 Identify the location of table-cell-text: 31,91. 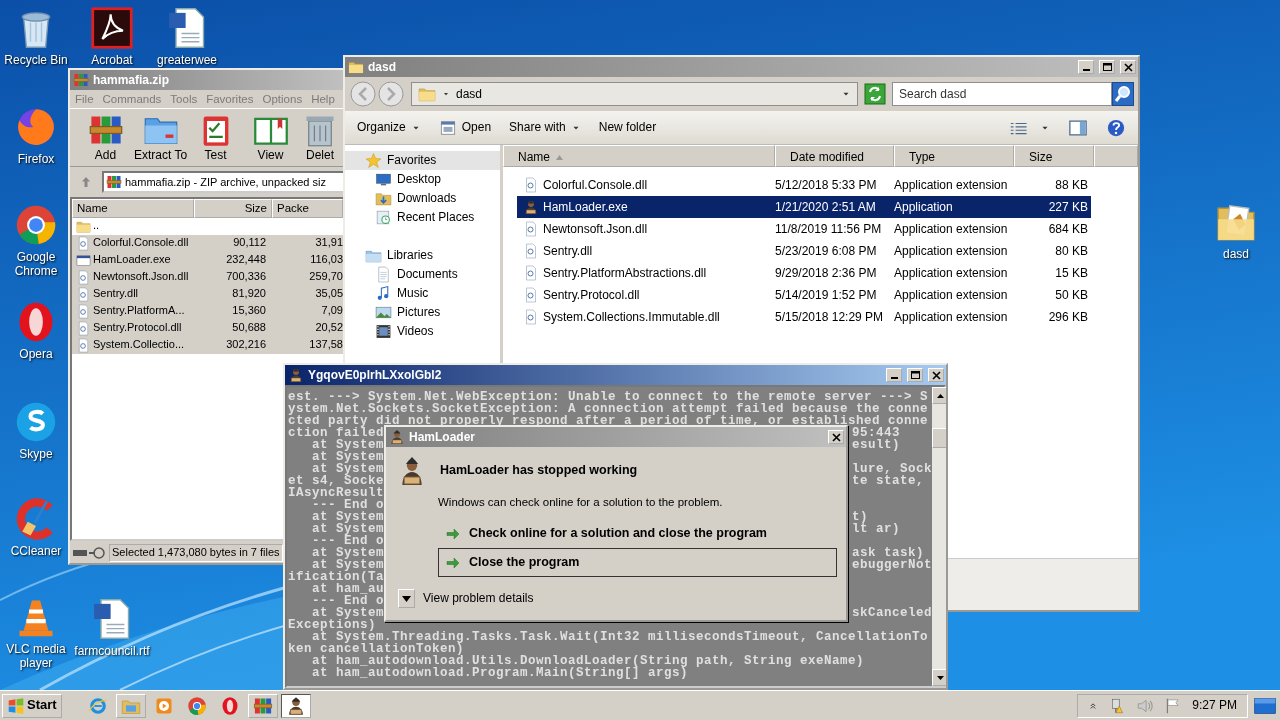
(328, 243).